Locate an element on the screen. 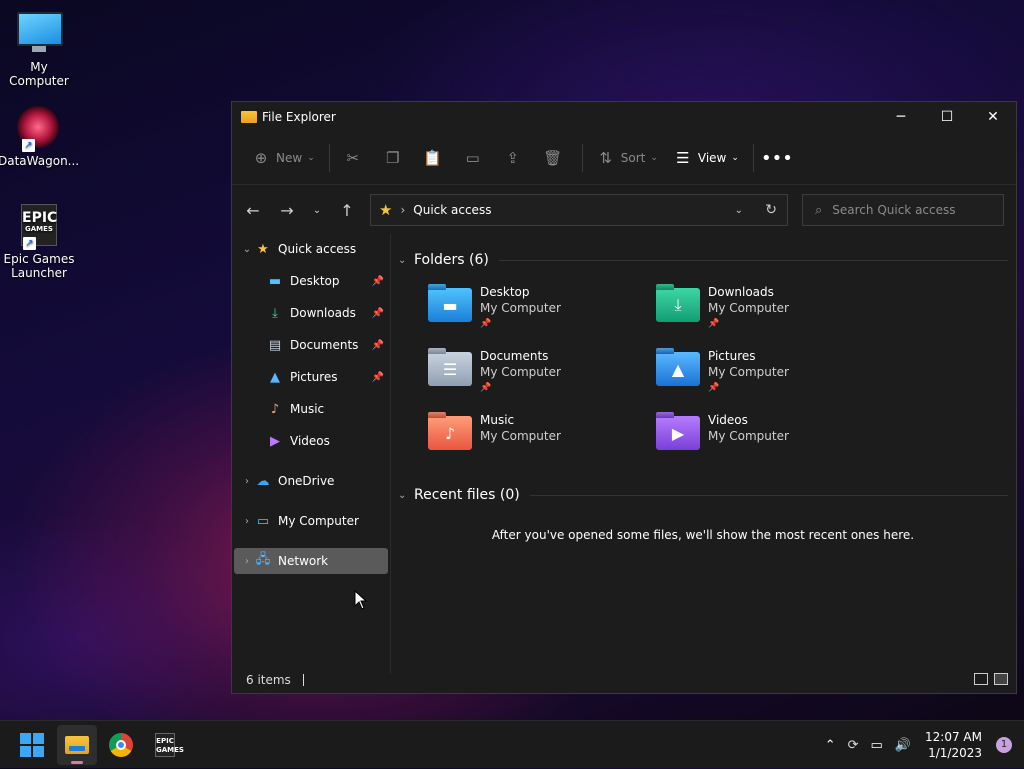 The width and height of the screenshot is (1024, 769). volume-icon: 🔊 is located at coordinates (903, 745).